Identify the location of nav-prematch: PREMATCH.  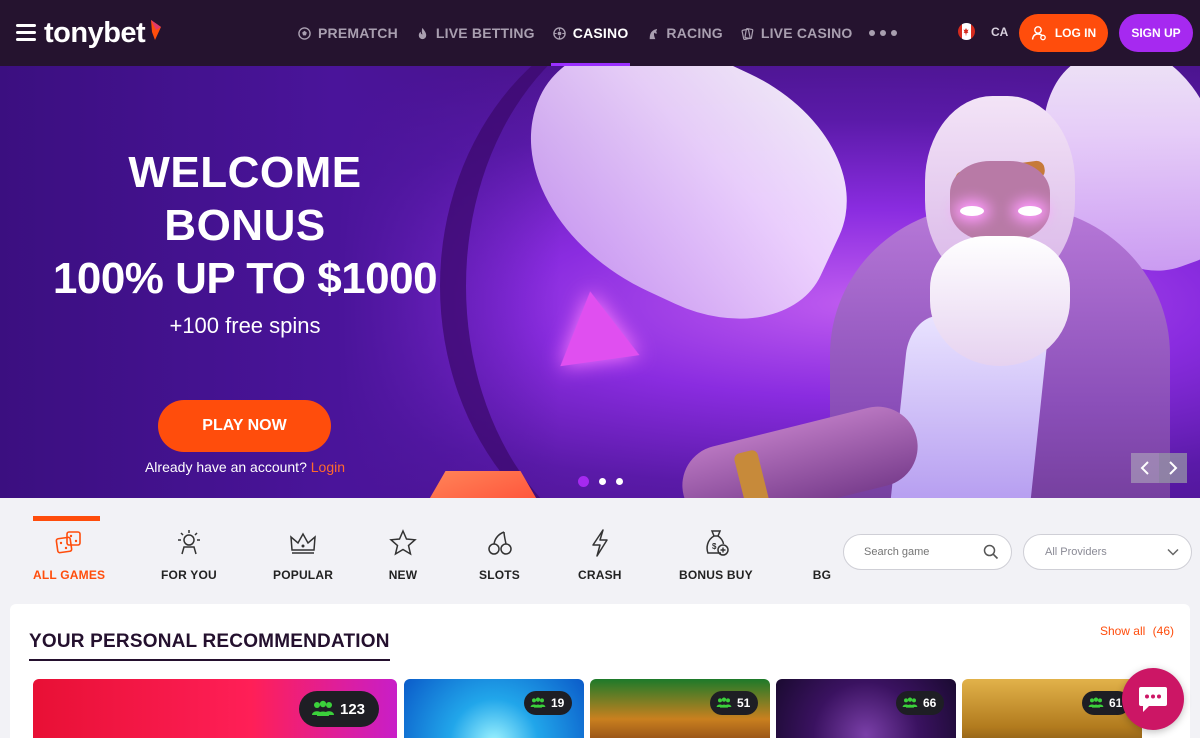
(348, 33).